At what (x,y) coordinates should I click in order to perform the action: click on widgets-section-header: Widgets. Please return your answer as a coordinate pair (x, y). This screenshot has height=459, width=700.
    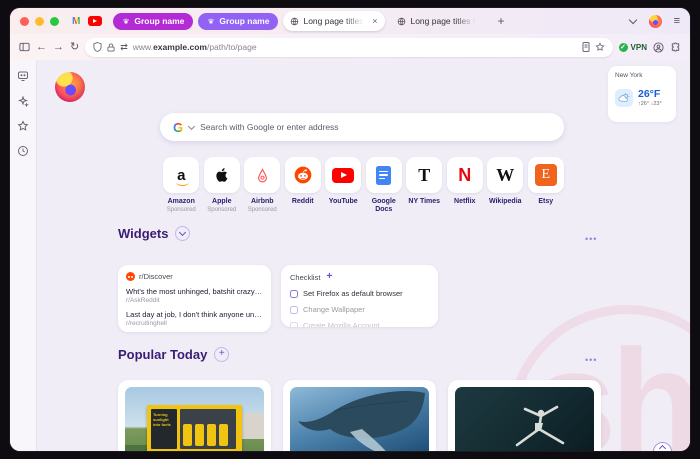
    Looking at the image, I should click on (154, 233).